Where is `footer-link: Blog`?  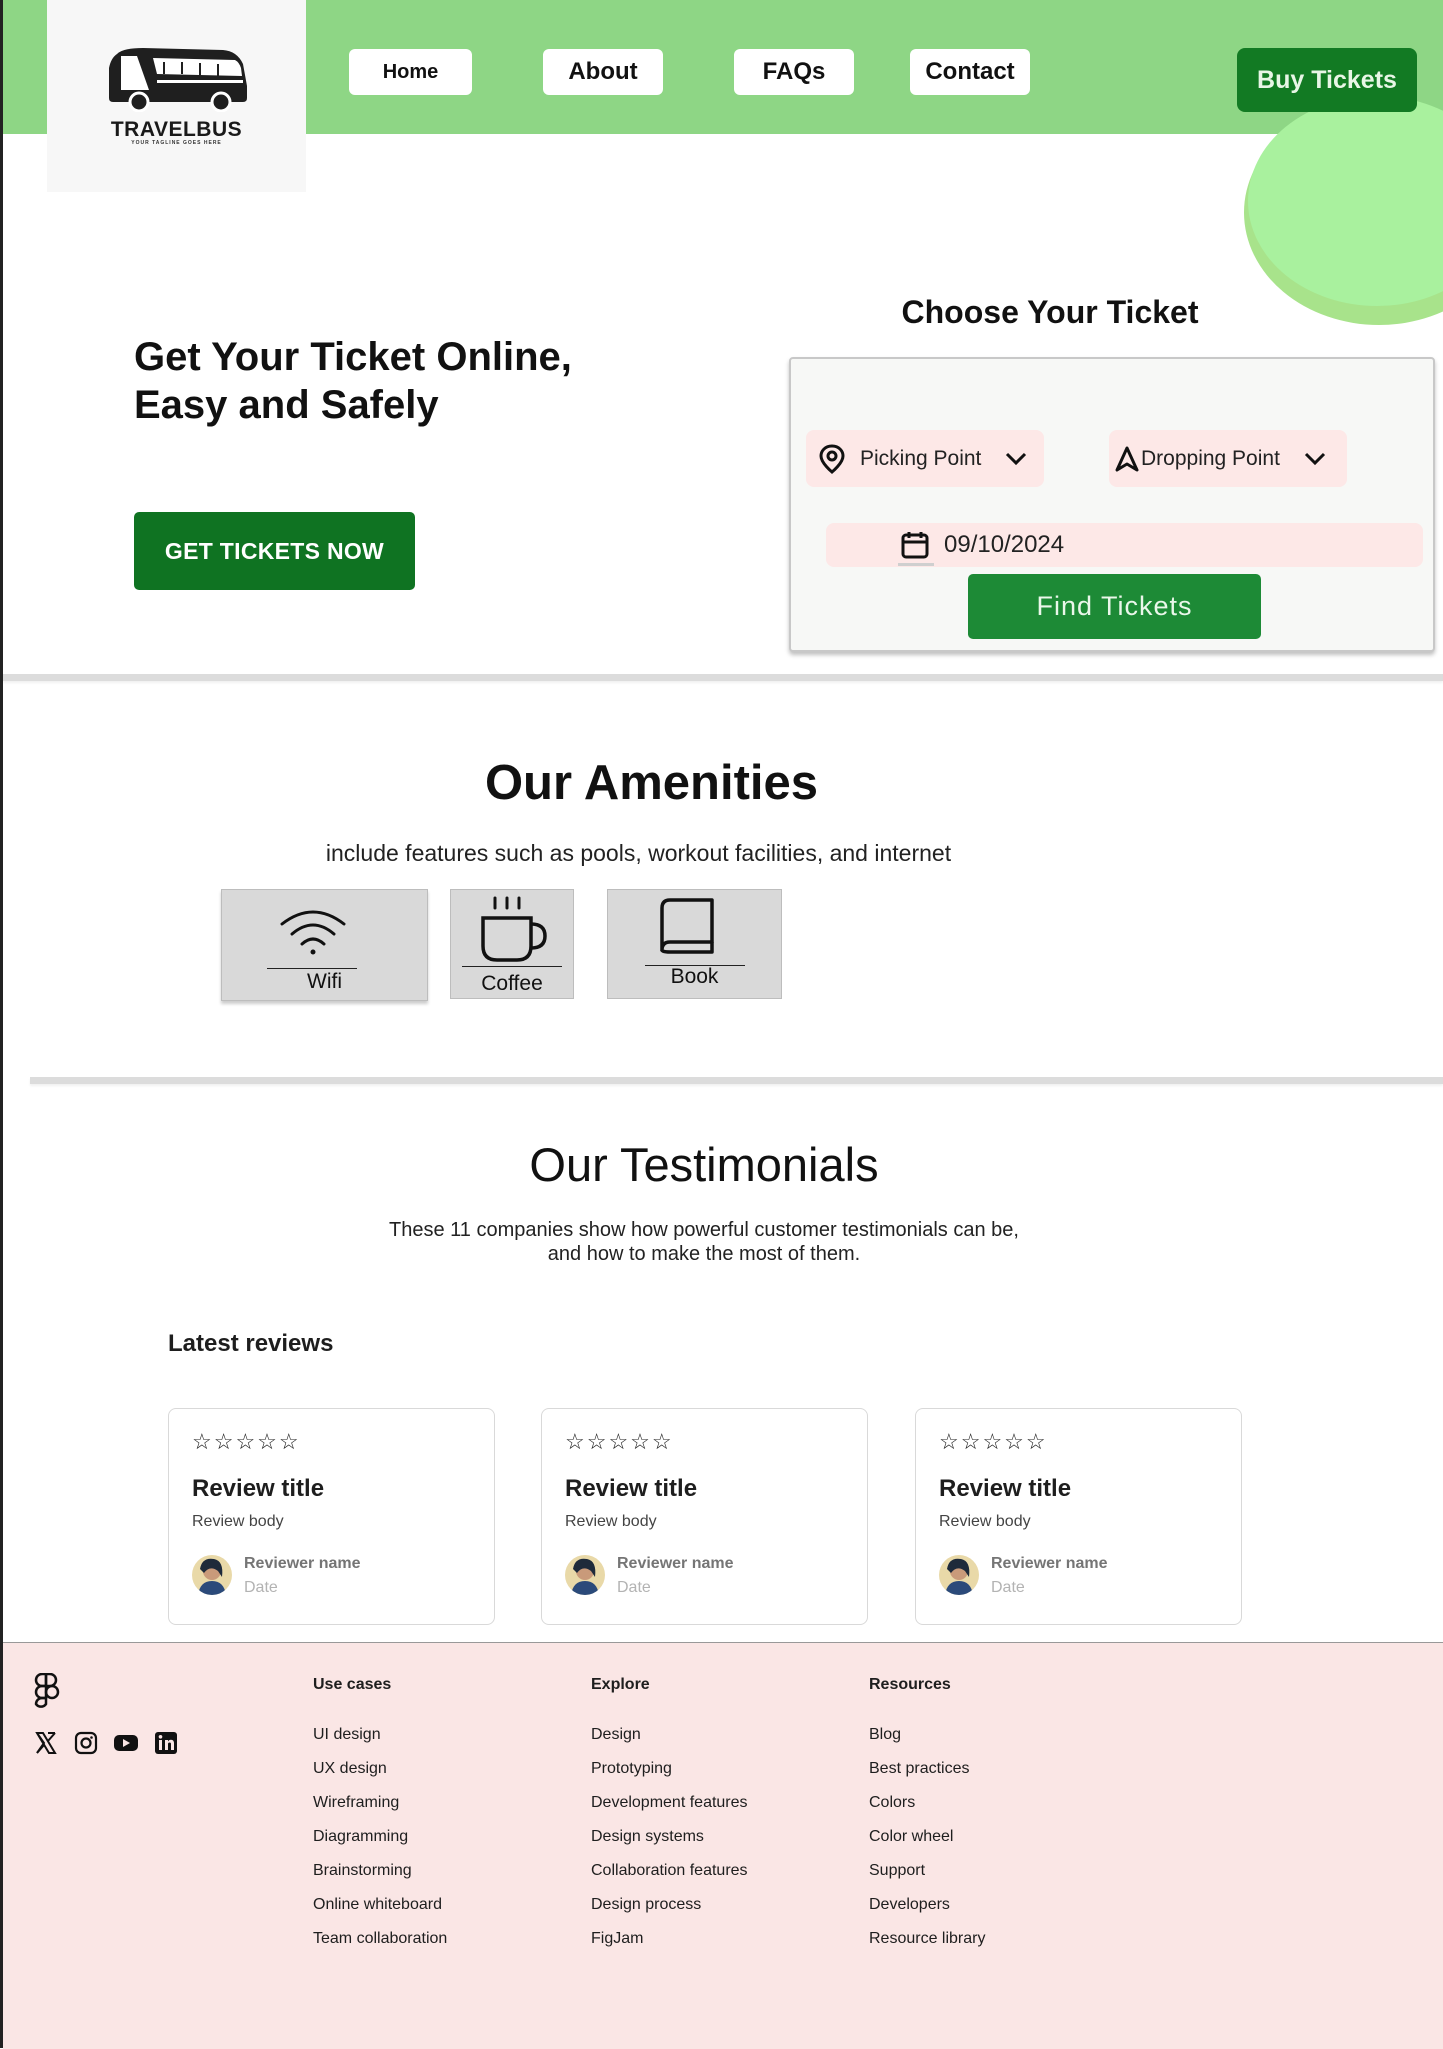 footer-link: Blog is located at coordinates (885, 1735).